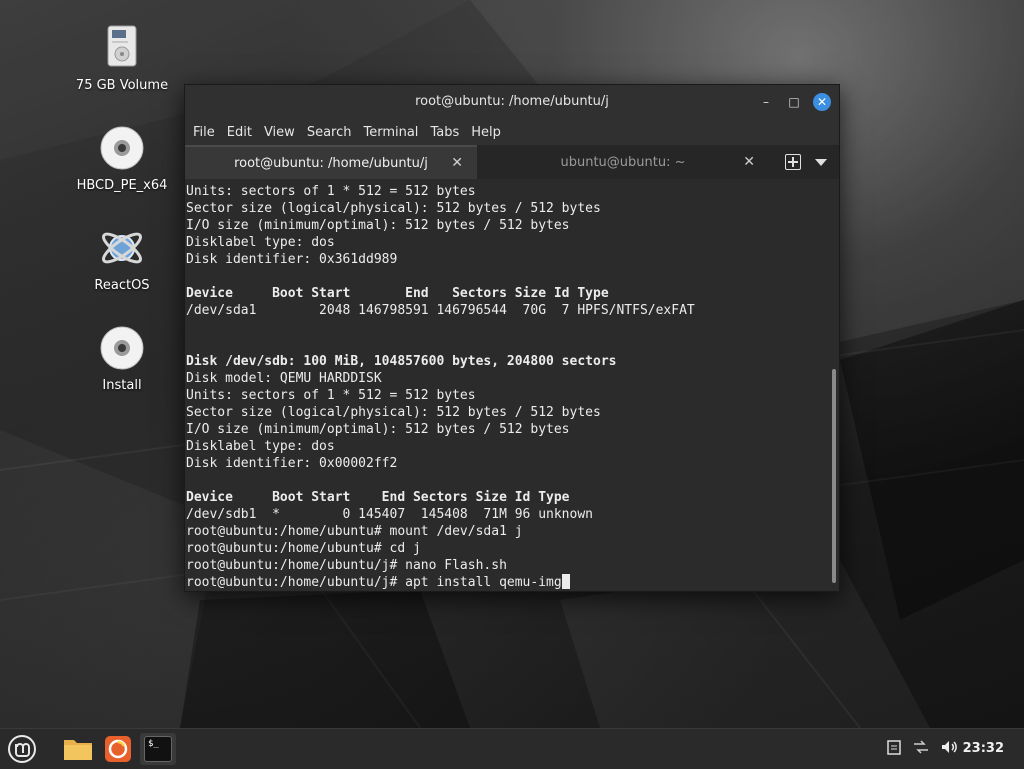  What do you see at coordinates (303, 548) in the screenshot?
I see `terminal-line: root@ubuntu:/home/ubuntu# cd j` at bounding box center [303, 548].